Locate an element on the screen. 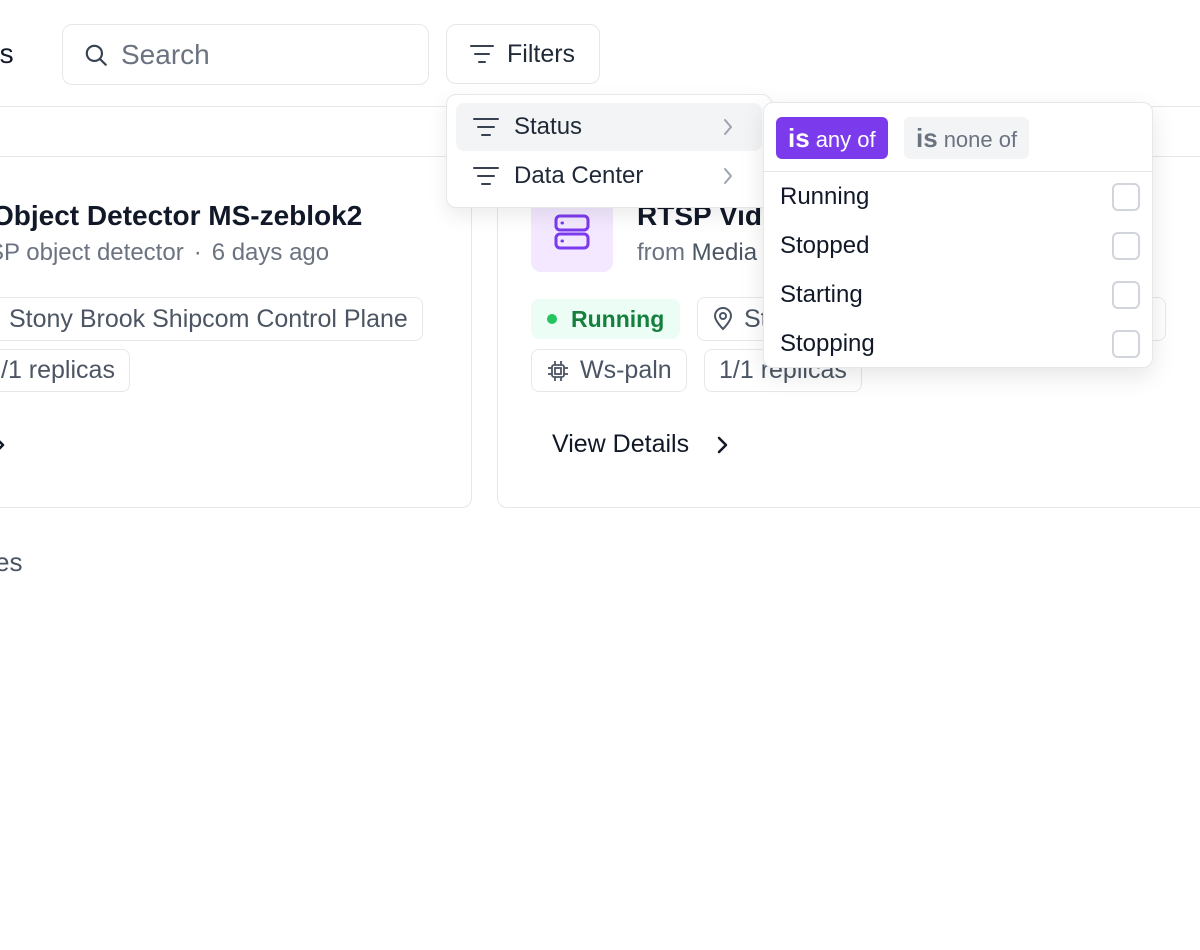 Image resolution: width=1200 pixels, height=950 pixels. node-label: Ws-paln is located at coordinates (626, 370).